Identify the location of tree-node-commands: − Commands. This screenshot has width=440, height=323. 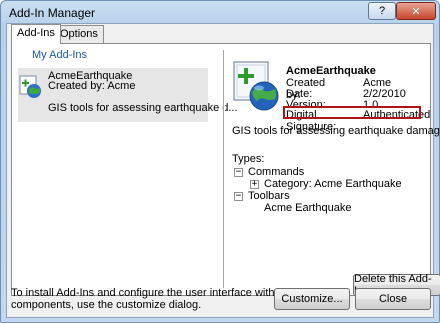
(269, 172).